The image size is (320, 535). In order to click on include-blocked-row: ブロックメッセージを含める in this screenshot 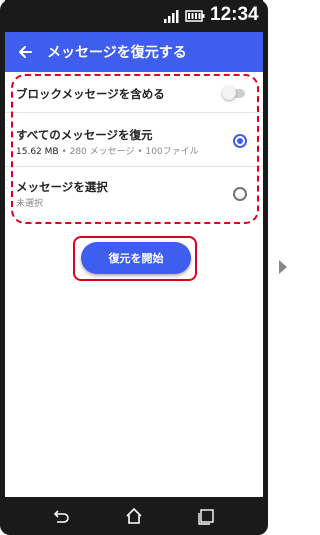, I will do `click(134, 92)`.